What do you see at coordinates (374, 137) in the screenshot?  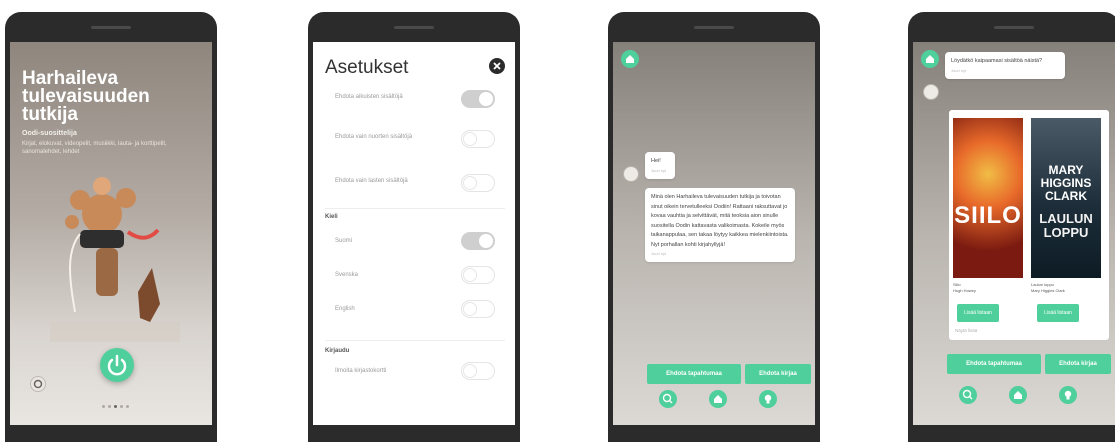 I see `setting-label: Ehdota vain nuorten sisältöjä` at bounding box center [374, 137].